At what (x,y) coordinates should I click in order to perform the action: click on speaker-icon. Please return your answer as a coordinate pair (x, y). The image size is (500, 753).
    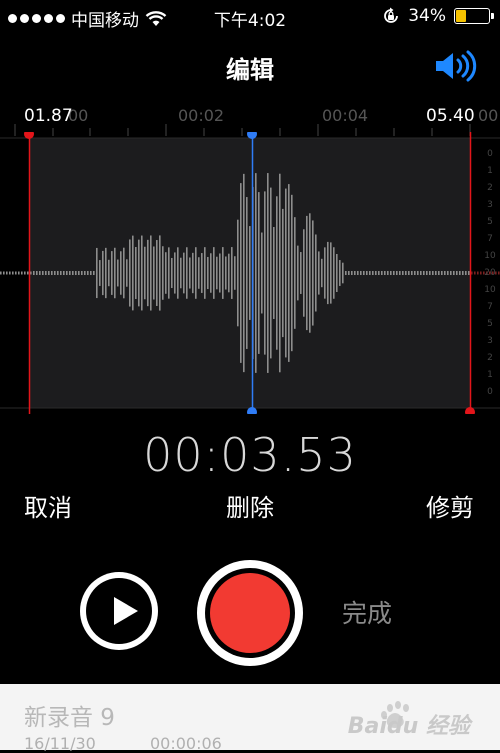
    Looking at the image, I should click on (456, 66).